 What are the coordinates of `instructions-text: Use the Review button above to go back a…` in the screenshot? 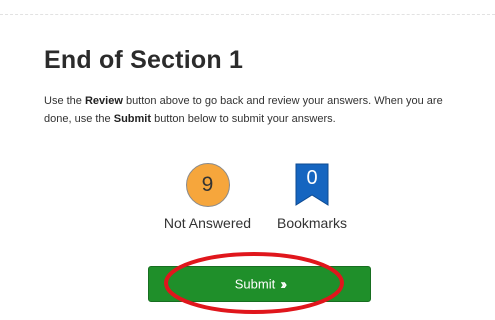 It's located at (254, 110).